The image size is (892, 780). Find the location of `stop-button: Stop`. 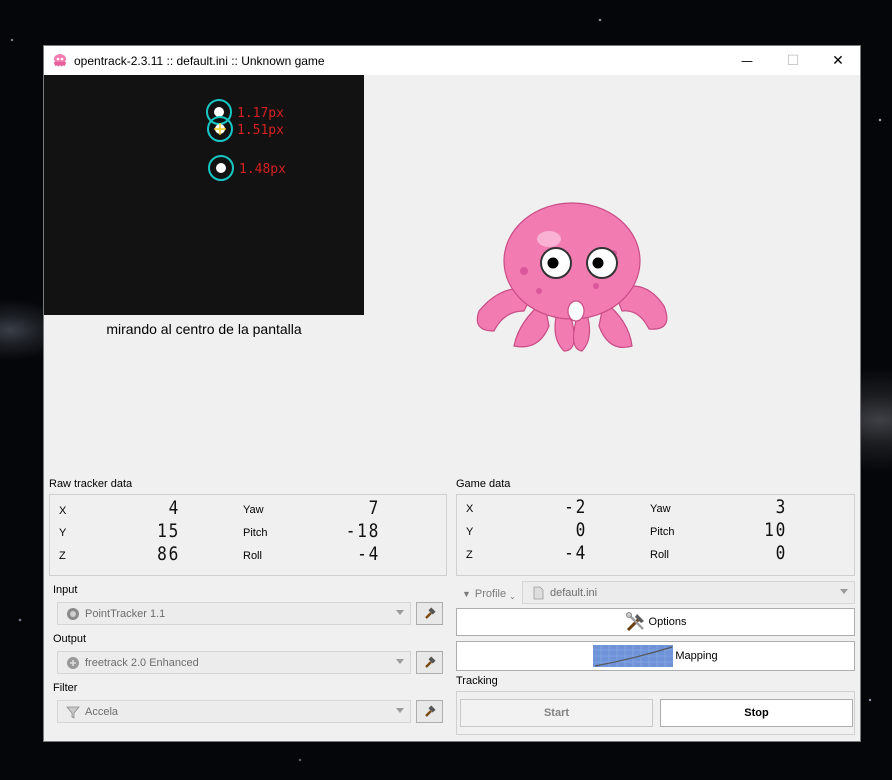

stop-button: Stop is located at coordinates (756, 713).